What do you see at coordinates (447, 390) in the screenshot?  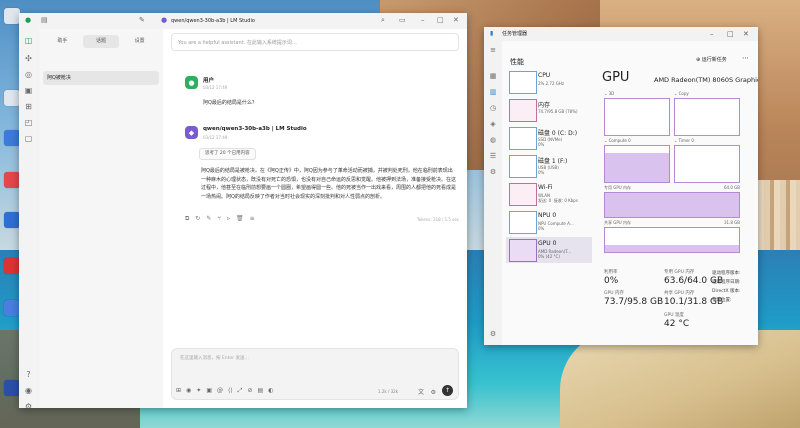 I see `send-button: ↑` at bounding box center [447, 390].